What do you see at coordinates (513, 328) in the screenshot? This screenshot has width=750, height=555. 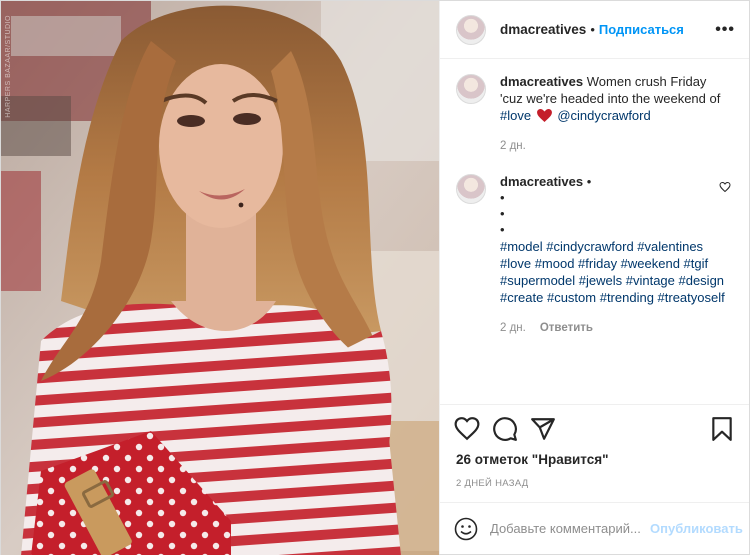 I see `comment-time: 2 дн.` at bounding box center [513, 328].